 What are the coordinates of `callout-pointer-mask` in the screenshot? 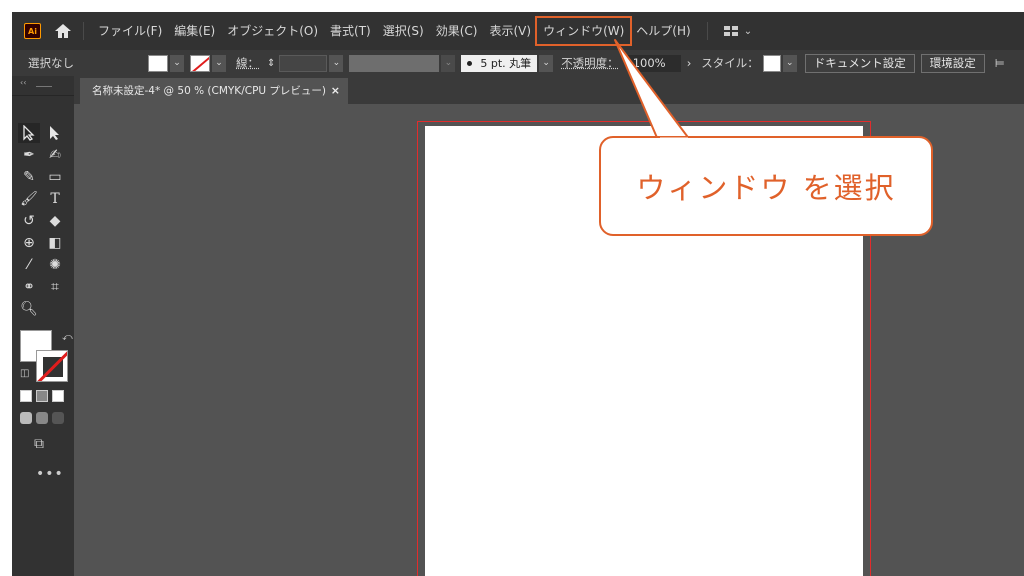 It's located at (674, 139).